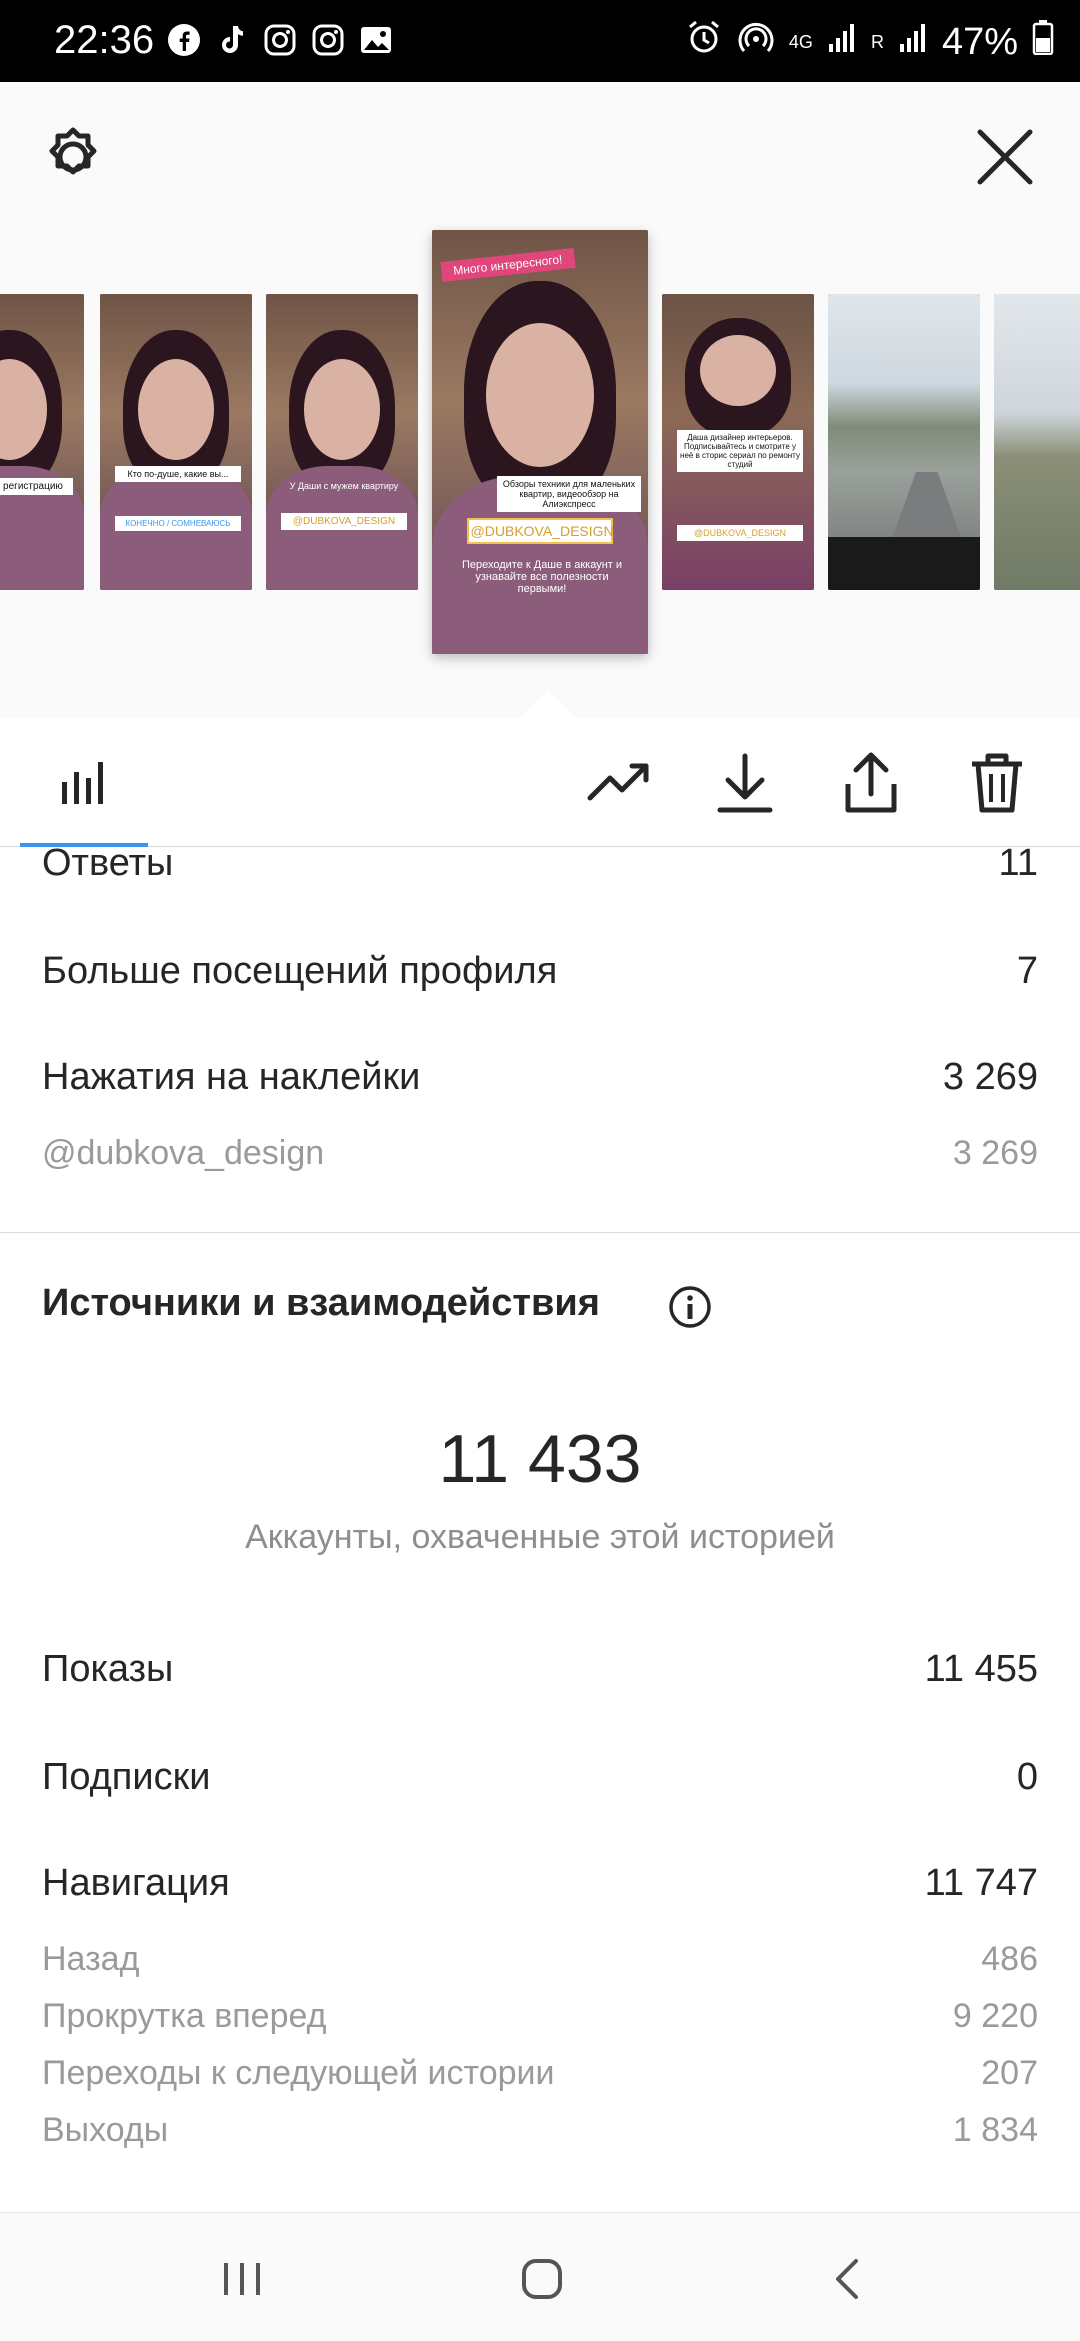  Describe the element at coordinates (178, 523) in the screenshot. I see `story-poll-sticker: КОНЕЧНО / СОМНЕВАЮСЬ` at that location.